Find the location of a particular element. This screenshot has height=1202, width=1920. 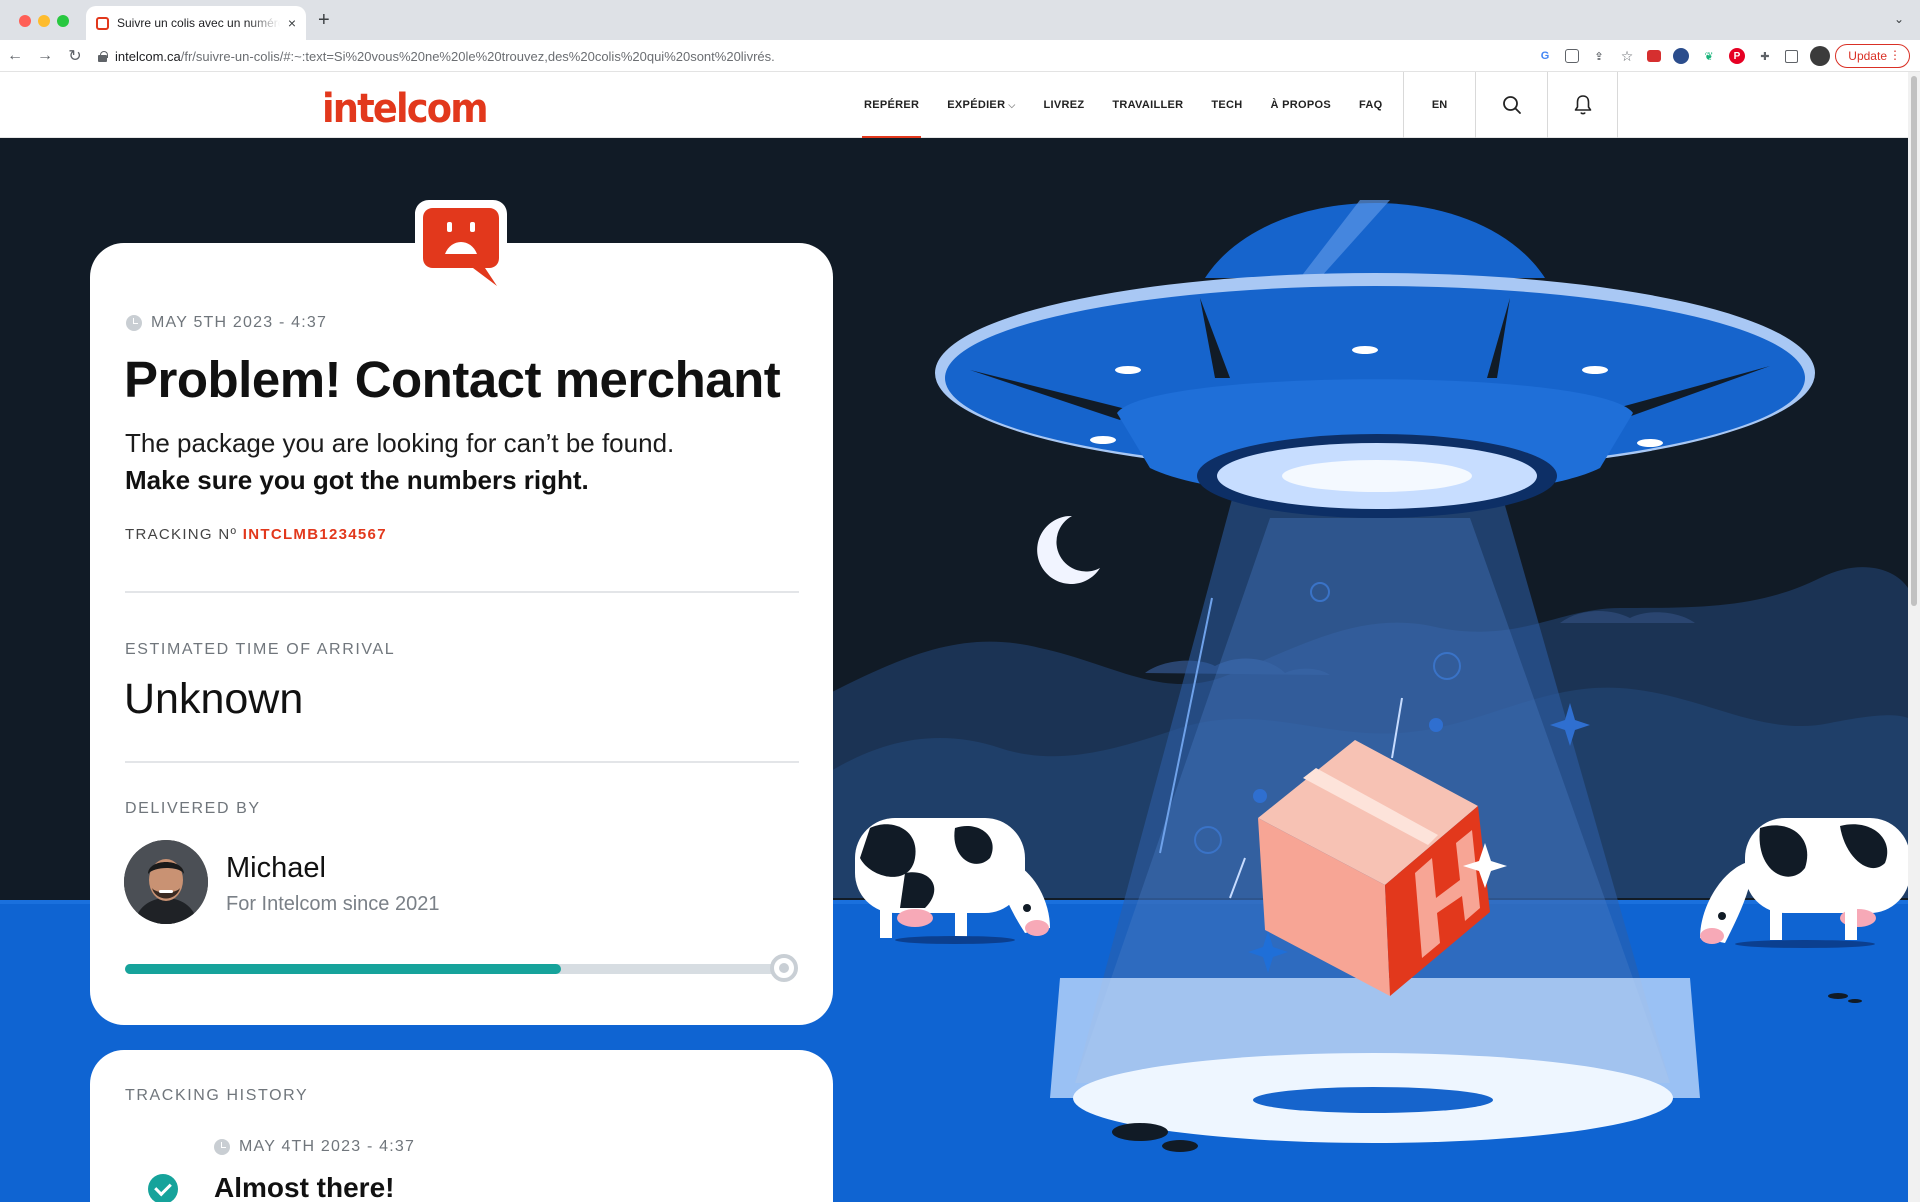

nav-item-tech: TECH is located at coordinates (1226, 105).